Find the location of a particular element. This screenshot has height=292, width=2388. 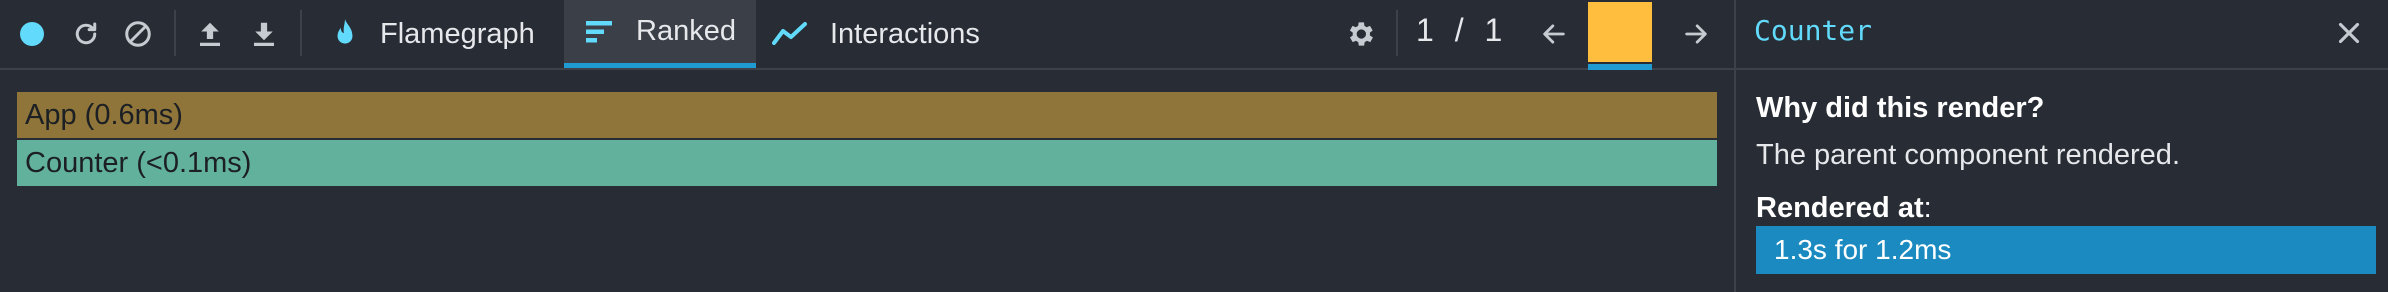

arrow-right-icon is located at coordinates (1696, 34).